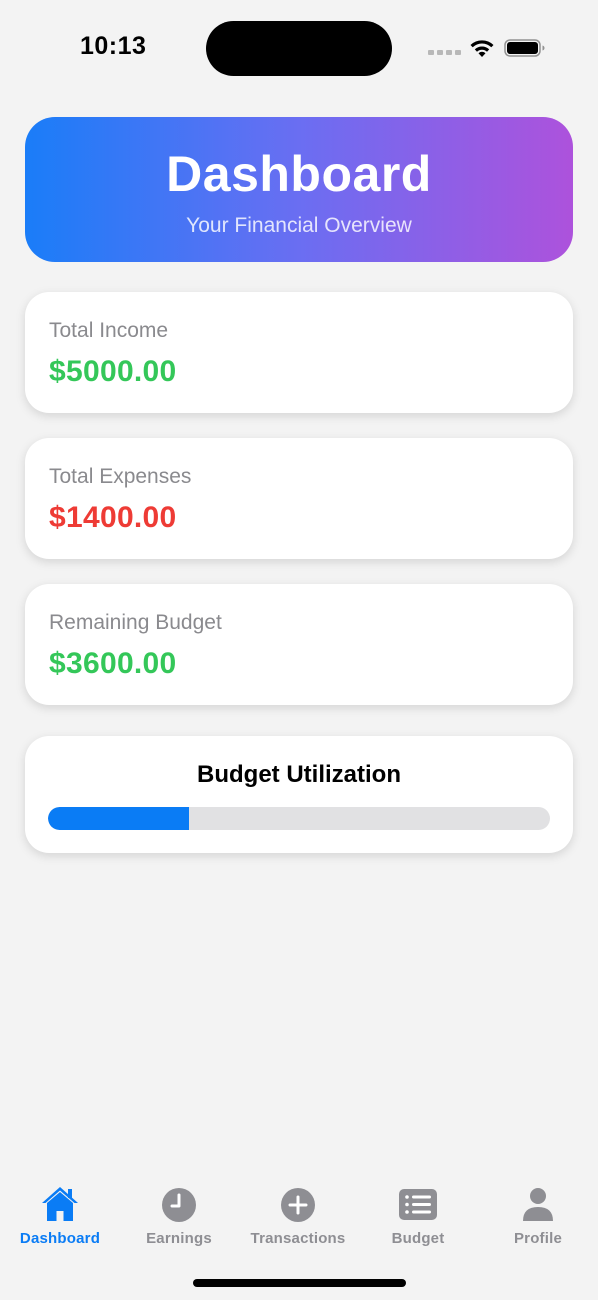  I want to click on person-icon, so click(538, 1204).